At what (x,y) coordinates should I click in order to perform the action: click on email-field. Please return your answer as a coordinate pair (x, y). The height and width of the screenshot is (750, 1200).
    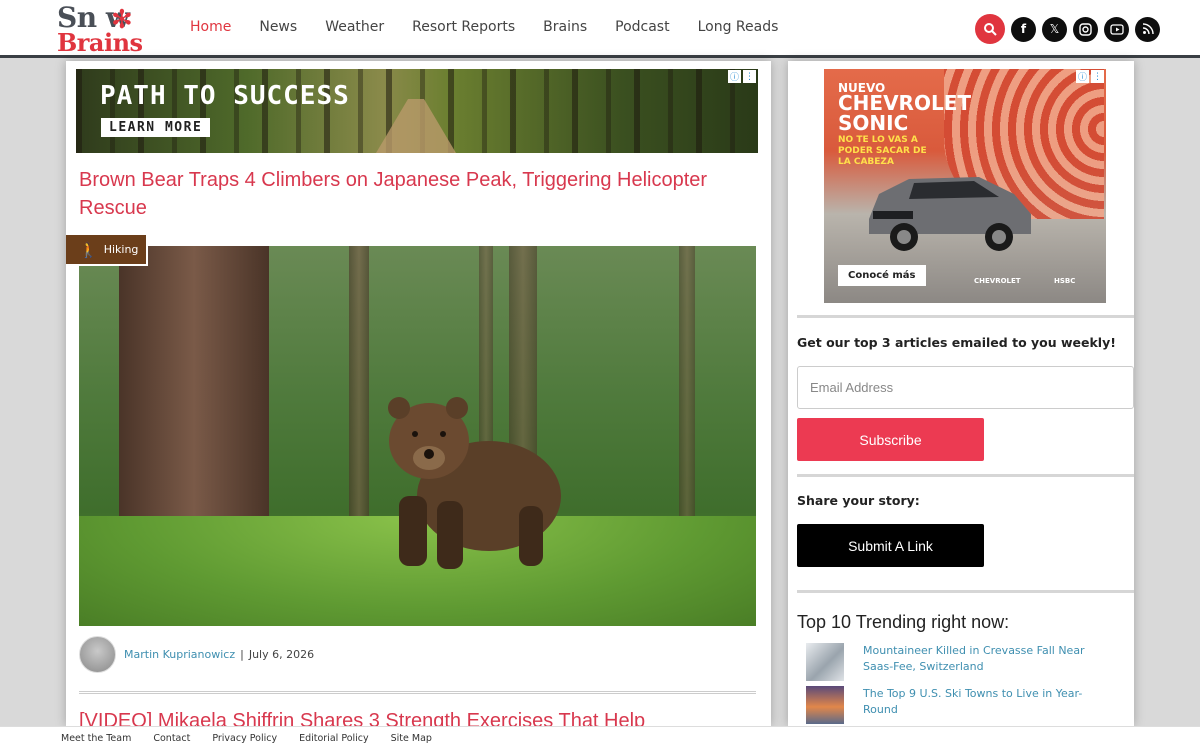
    Looking at the image, I should click on (965, 387).